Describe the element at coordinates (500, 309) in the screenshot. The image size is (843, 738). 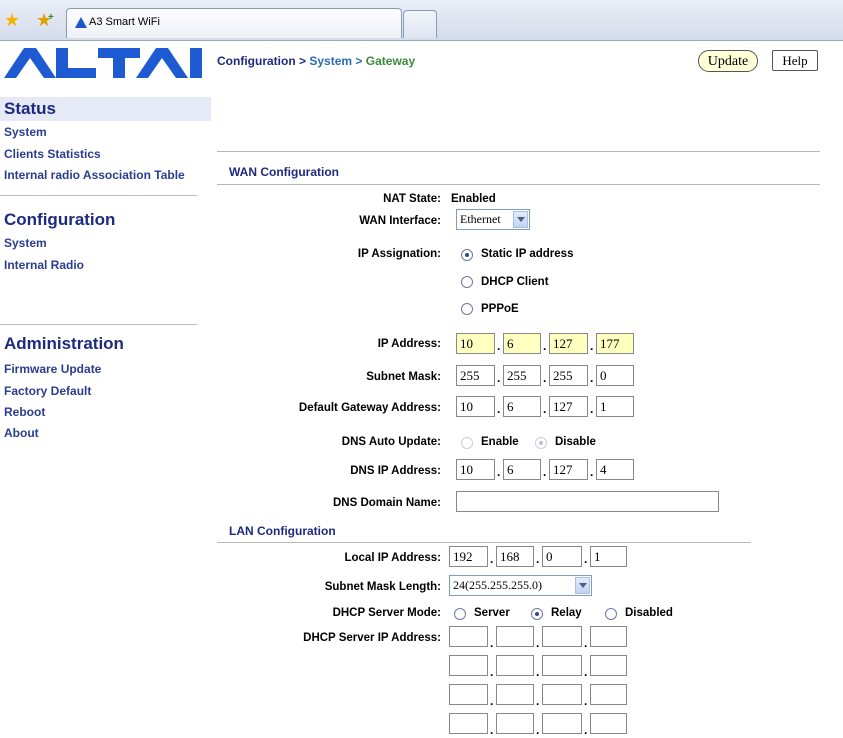
I see `ip-assign-pppoe-label: PPPoE` at that location.